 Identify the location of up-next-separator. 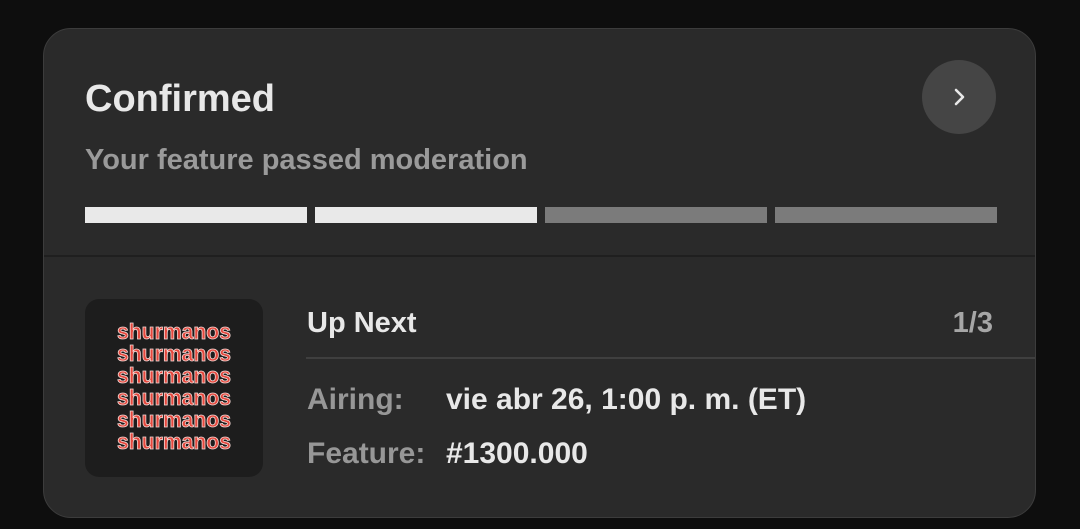
(670, 358).